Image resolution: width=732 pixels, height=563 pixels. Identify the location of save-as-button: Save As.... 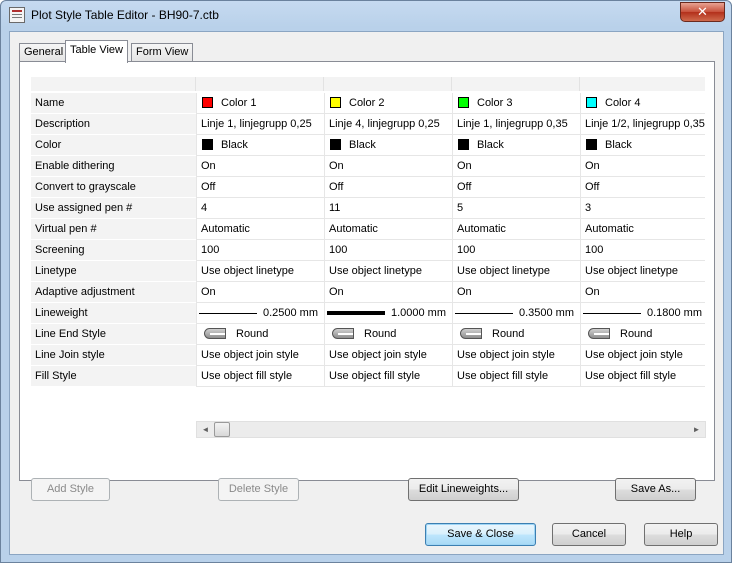
(655, 489).